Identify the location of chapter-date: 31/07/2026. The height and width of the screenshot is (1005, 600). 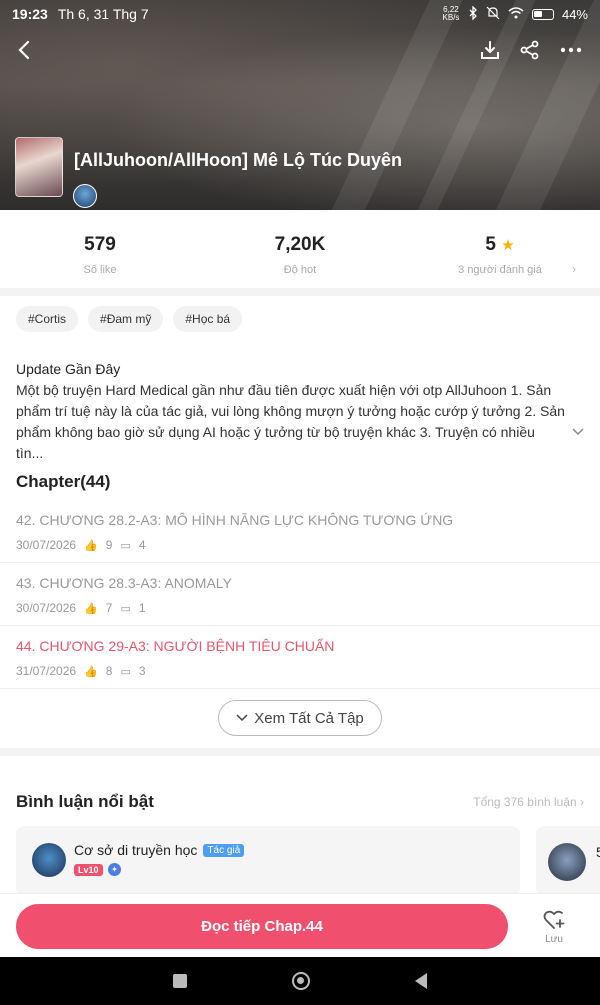
(46, 671).